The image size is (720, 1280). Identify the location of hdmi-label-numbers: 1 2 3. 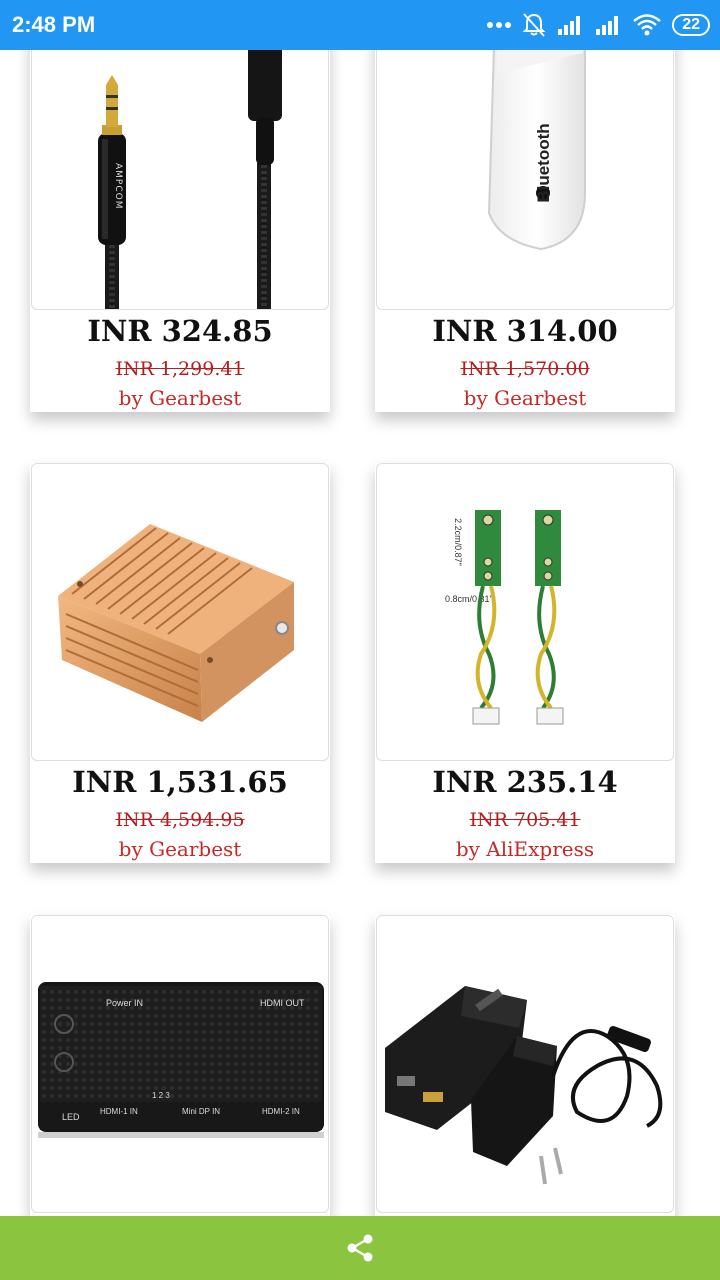
(161, 1095).